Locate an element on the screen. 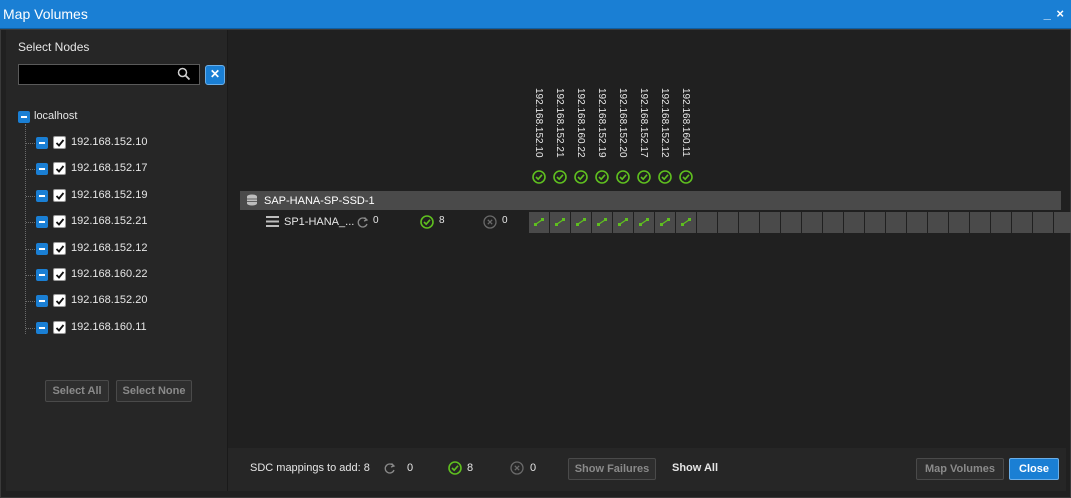 The image size is (1071, 498). list-icon is located at coordinates (272, 221).